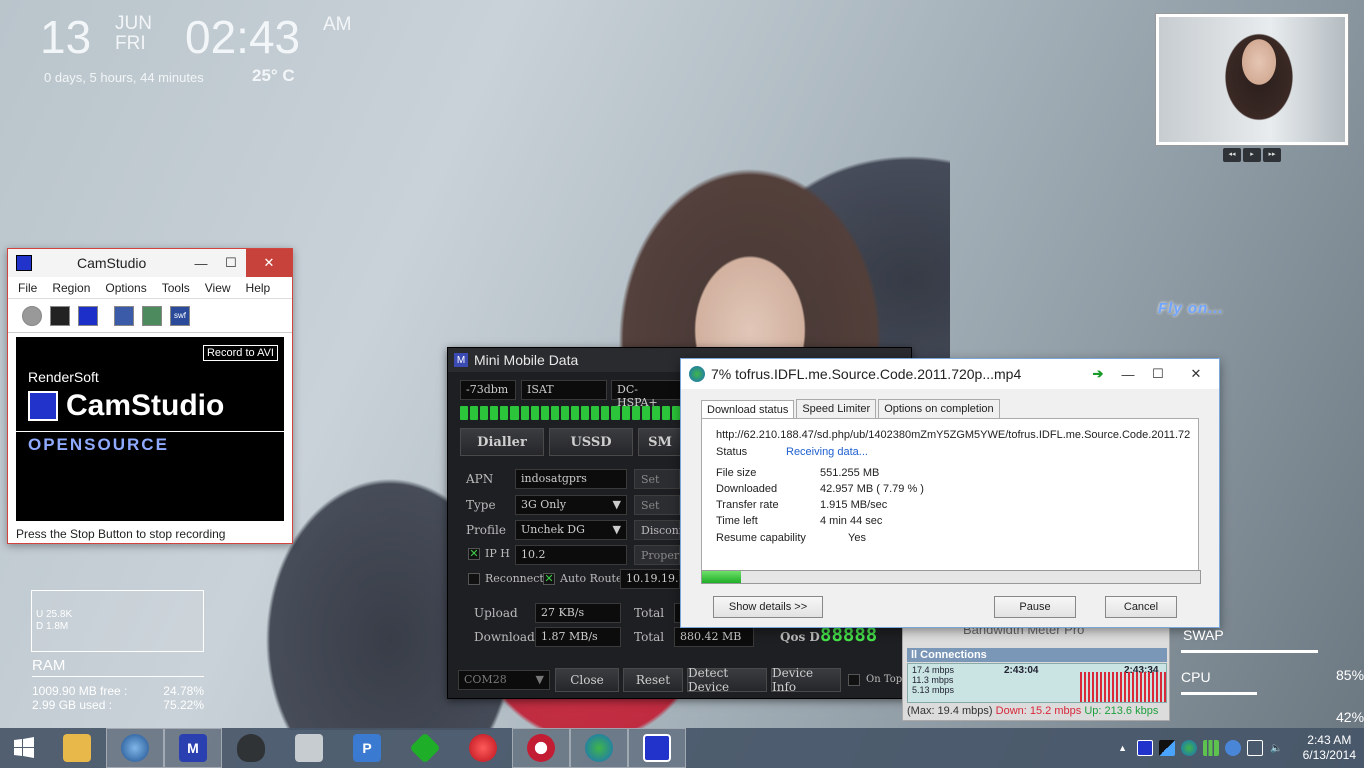 This screenshot has height=768, width=1364. I want to click on apn-field: indosatgprs, so click(571, 479).